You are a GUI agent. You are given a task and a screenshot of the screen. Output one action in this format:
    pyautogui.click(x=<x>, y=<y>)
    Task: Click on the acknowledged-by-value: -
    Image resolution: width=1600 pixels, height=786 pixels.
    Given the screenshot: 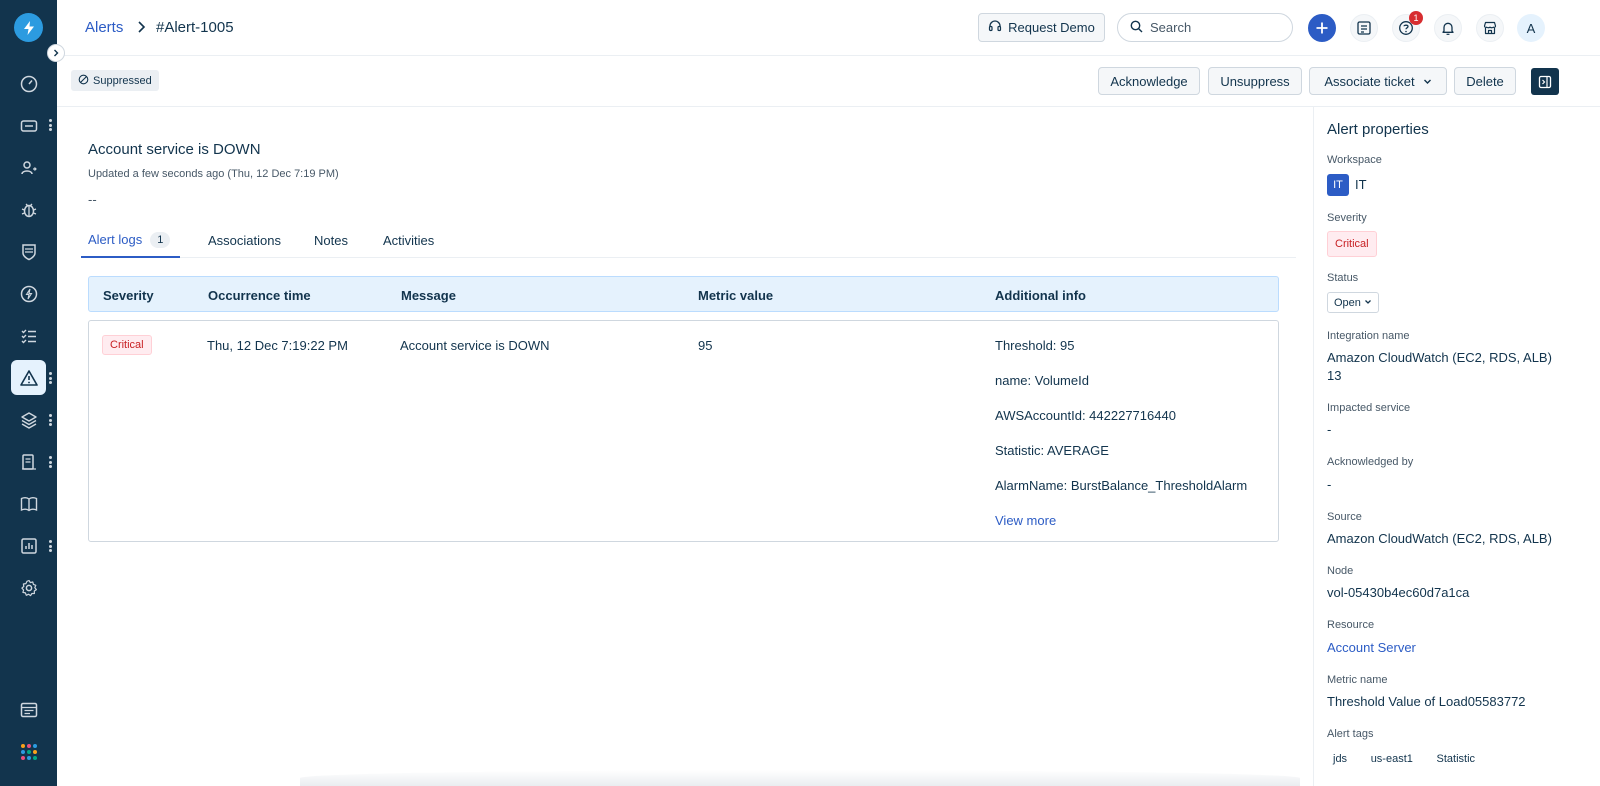 What is the action you would take?
    pyautogui.click(x=1329, y=484)
    